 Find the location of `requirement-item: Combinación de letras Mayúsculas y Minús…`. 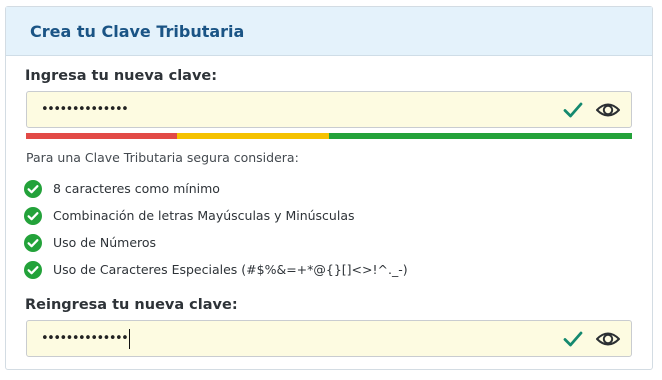

requirement-item: Combinación de letras Mayúsculas y Minús… is located at coordinates (216, 215).